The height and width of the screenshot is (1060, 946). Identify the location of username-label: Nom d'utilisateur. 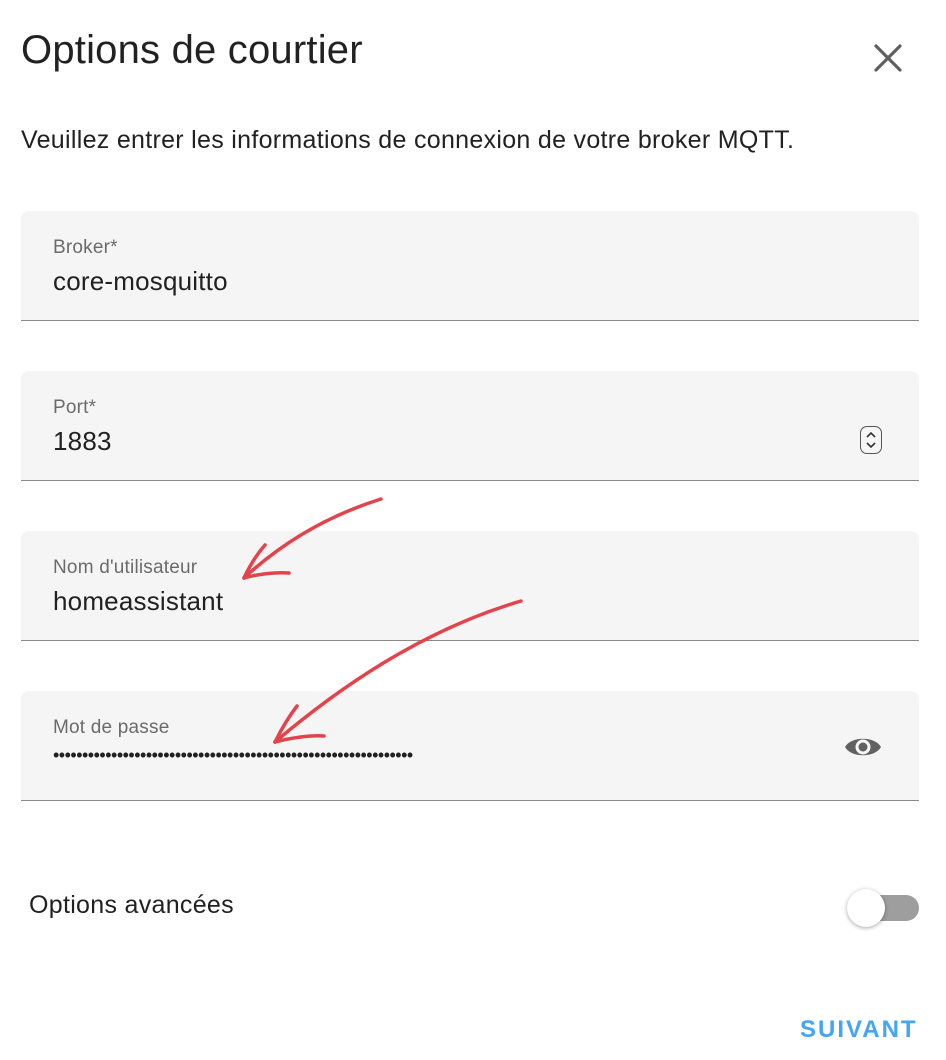
(125, 567).